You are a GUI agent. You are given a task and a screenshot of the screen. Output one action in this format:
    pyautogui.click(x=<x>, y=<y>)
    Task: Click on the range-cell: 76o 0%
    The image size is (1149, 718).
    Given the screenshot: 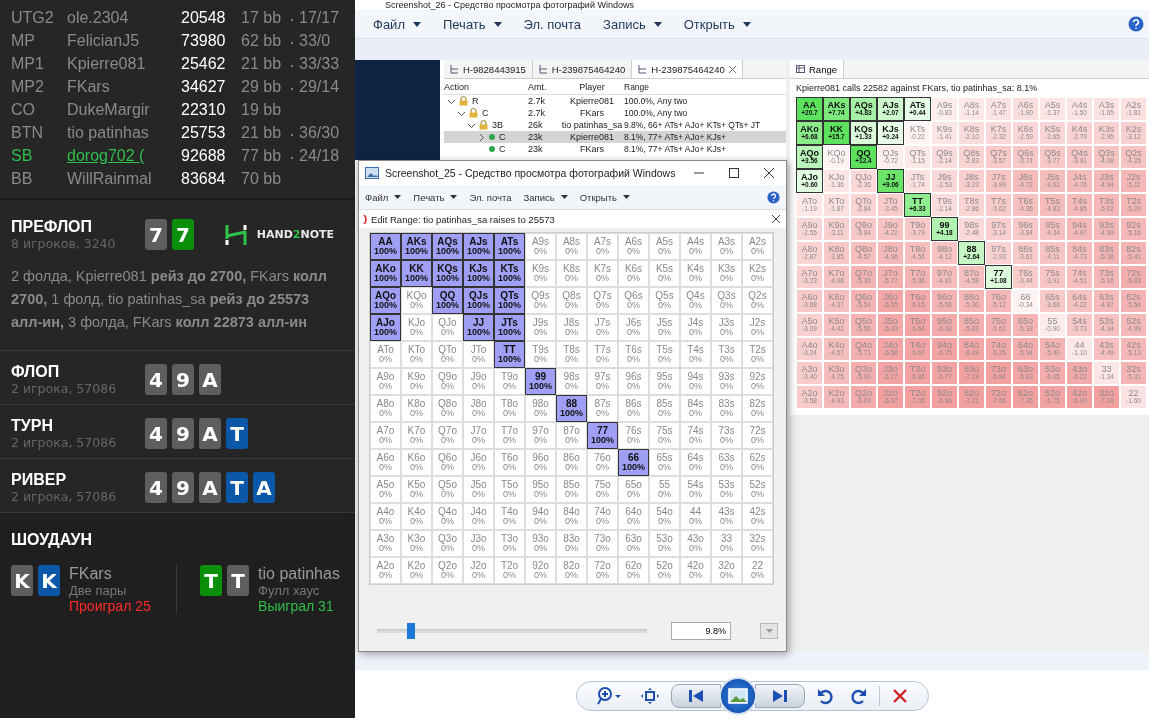 What is the action you would take?
    pyautogui.click(x=602, y=462)
    